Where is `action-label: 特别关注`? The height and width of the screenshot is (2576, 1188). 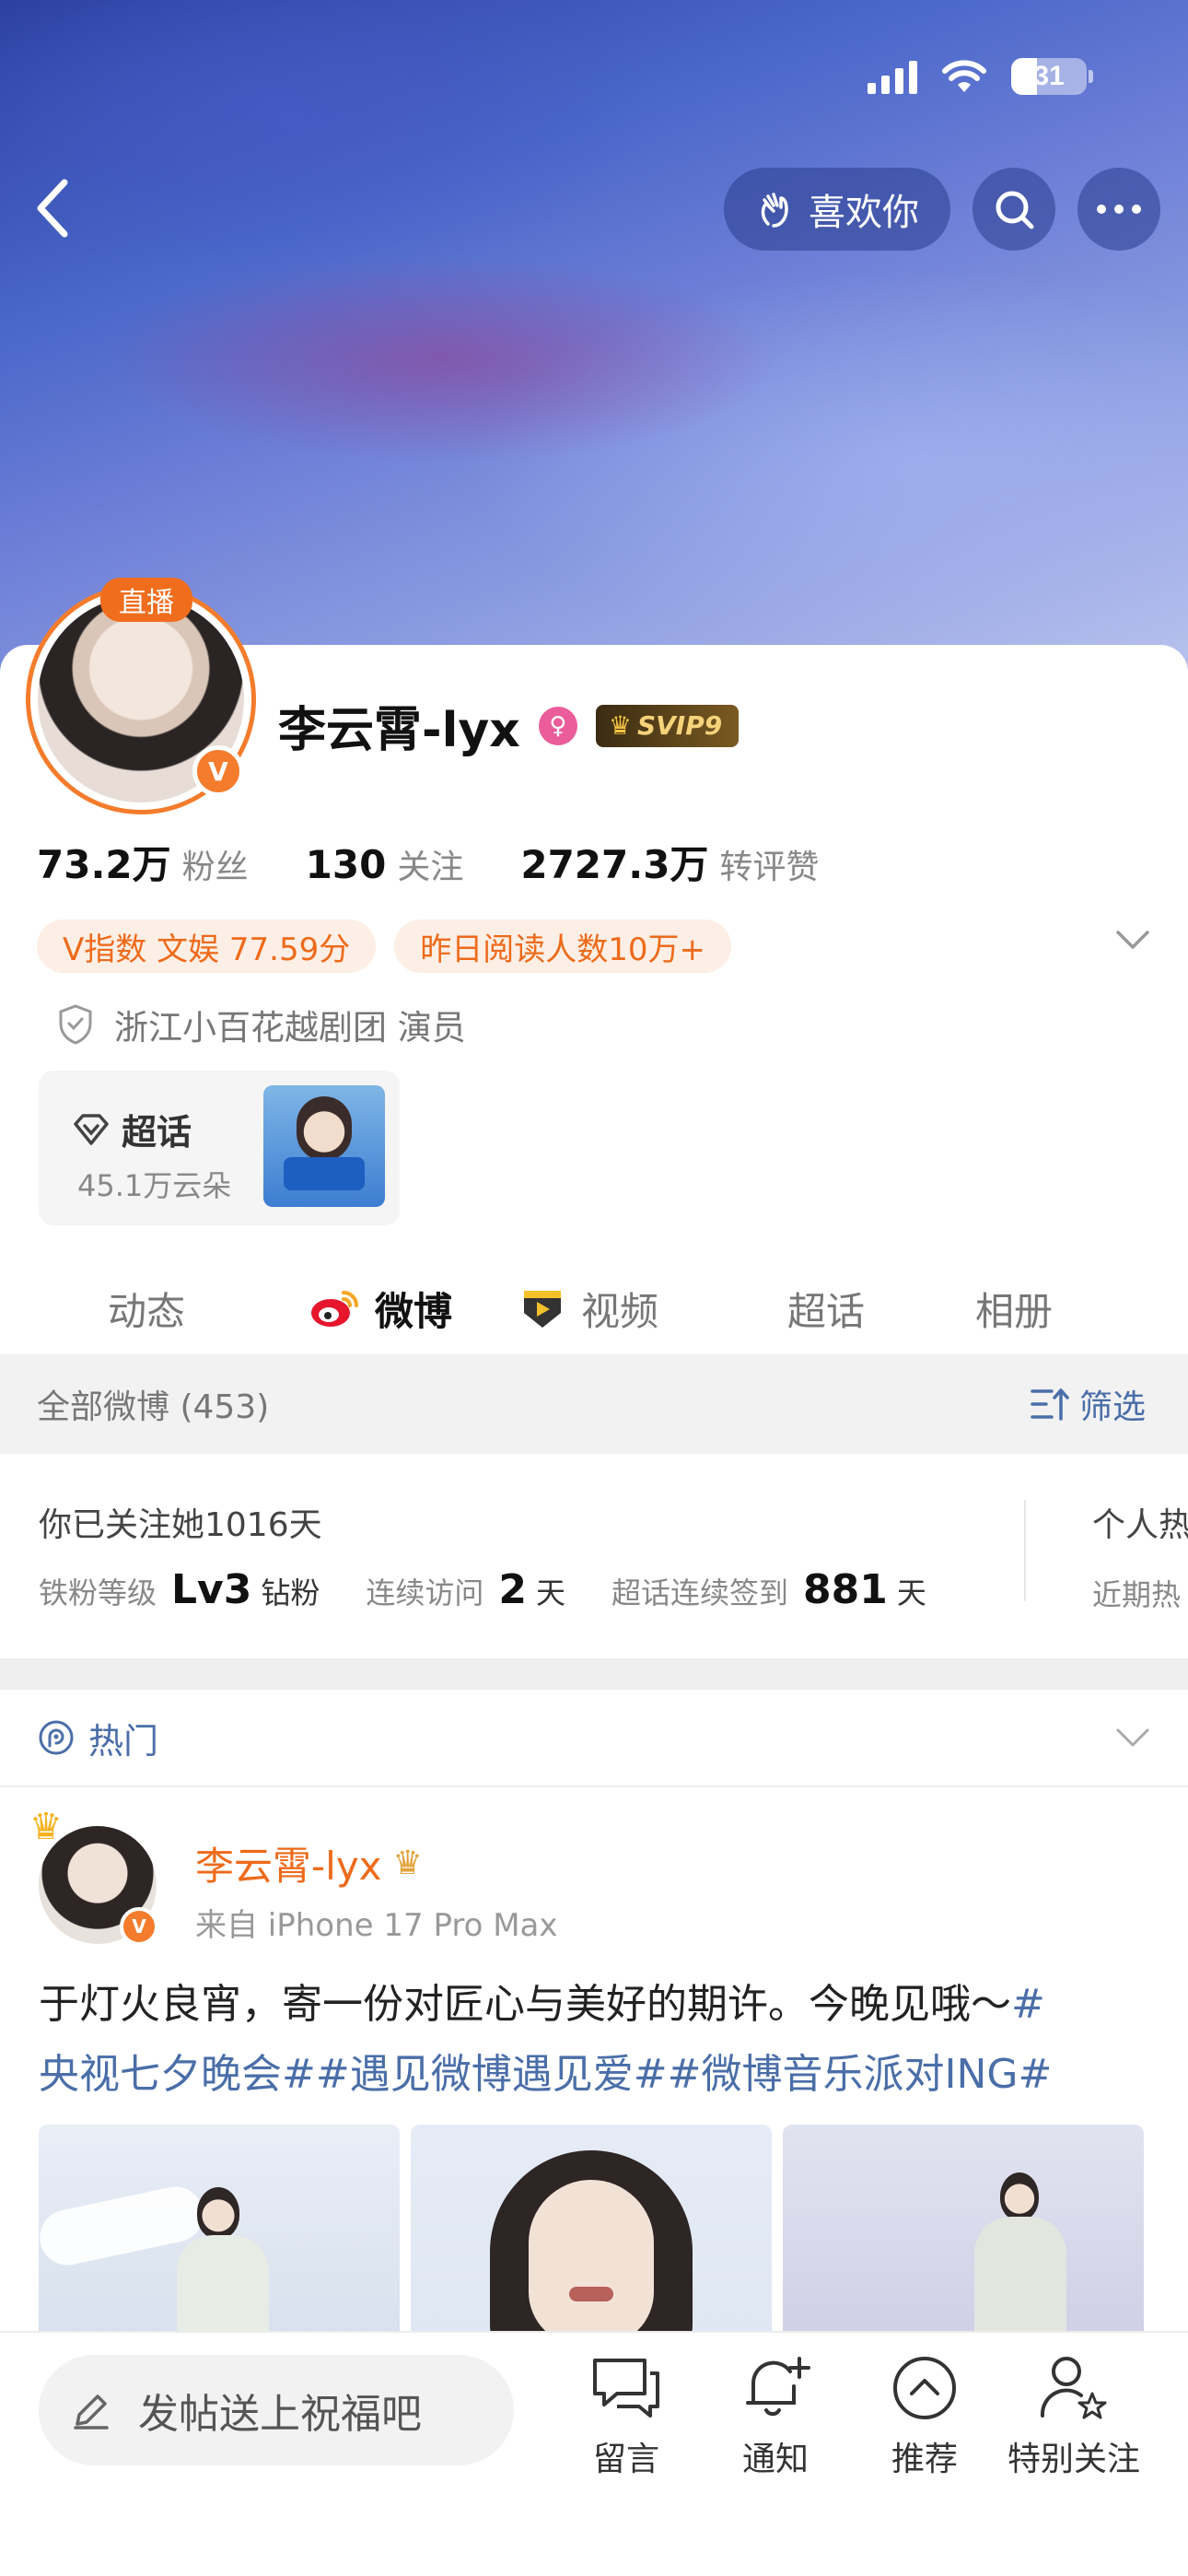
action-label: 特别关注 is located at coordinates (1073, 2459).